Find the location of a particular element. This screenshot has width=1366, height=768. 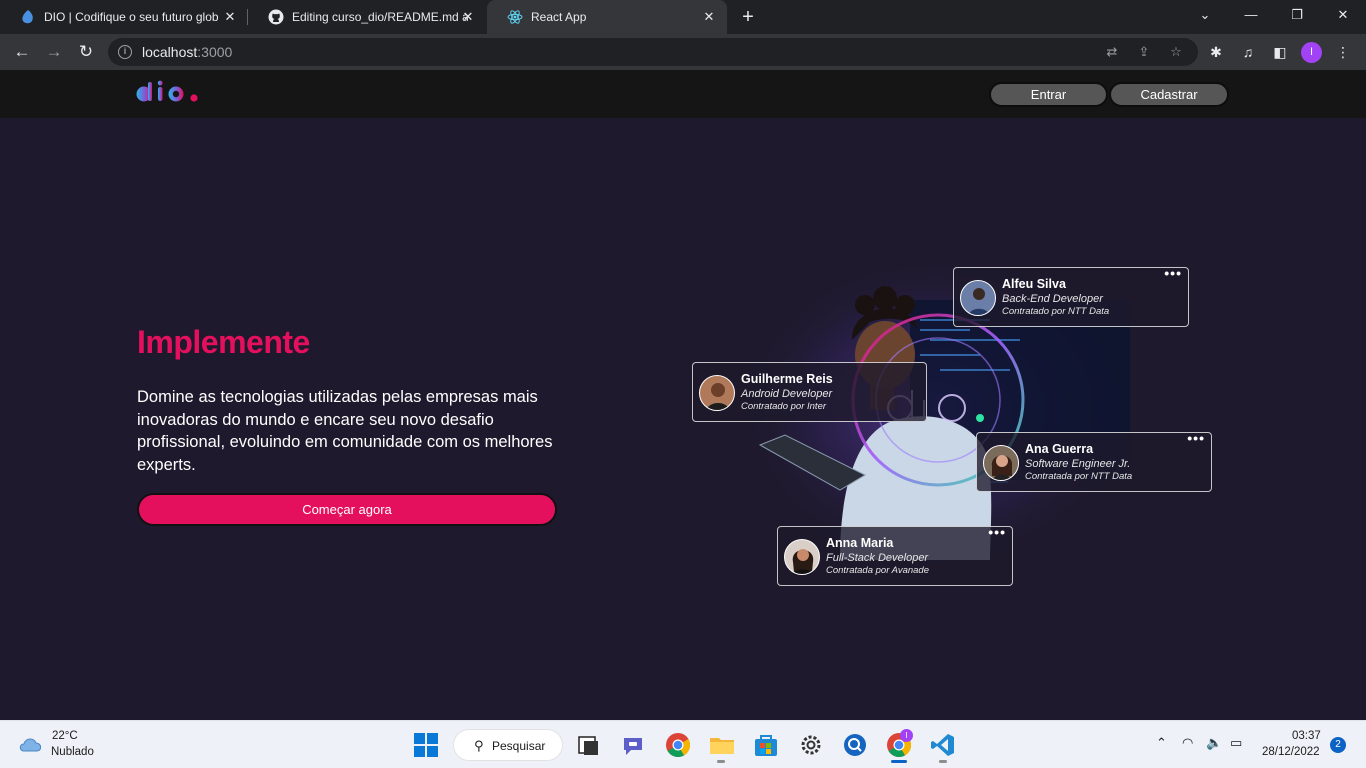

browser-toolbar: ← → ↻ i localhost:3000 ⇄ ⇪ ☆ ✱ ♫ ◧ I ⋮ is located at coordinates (683, 52).